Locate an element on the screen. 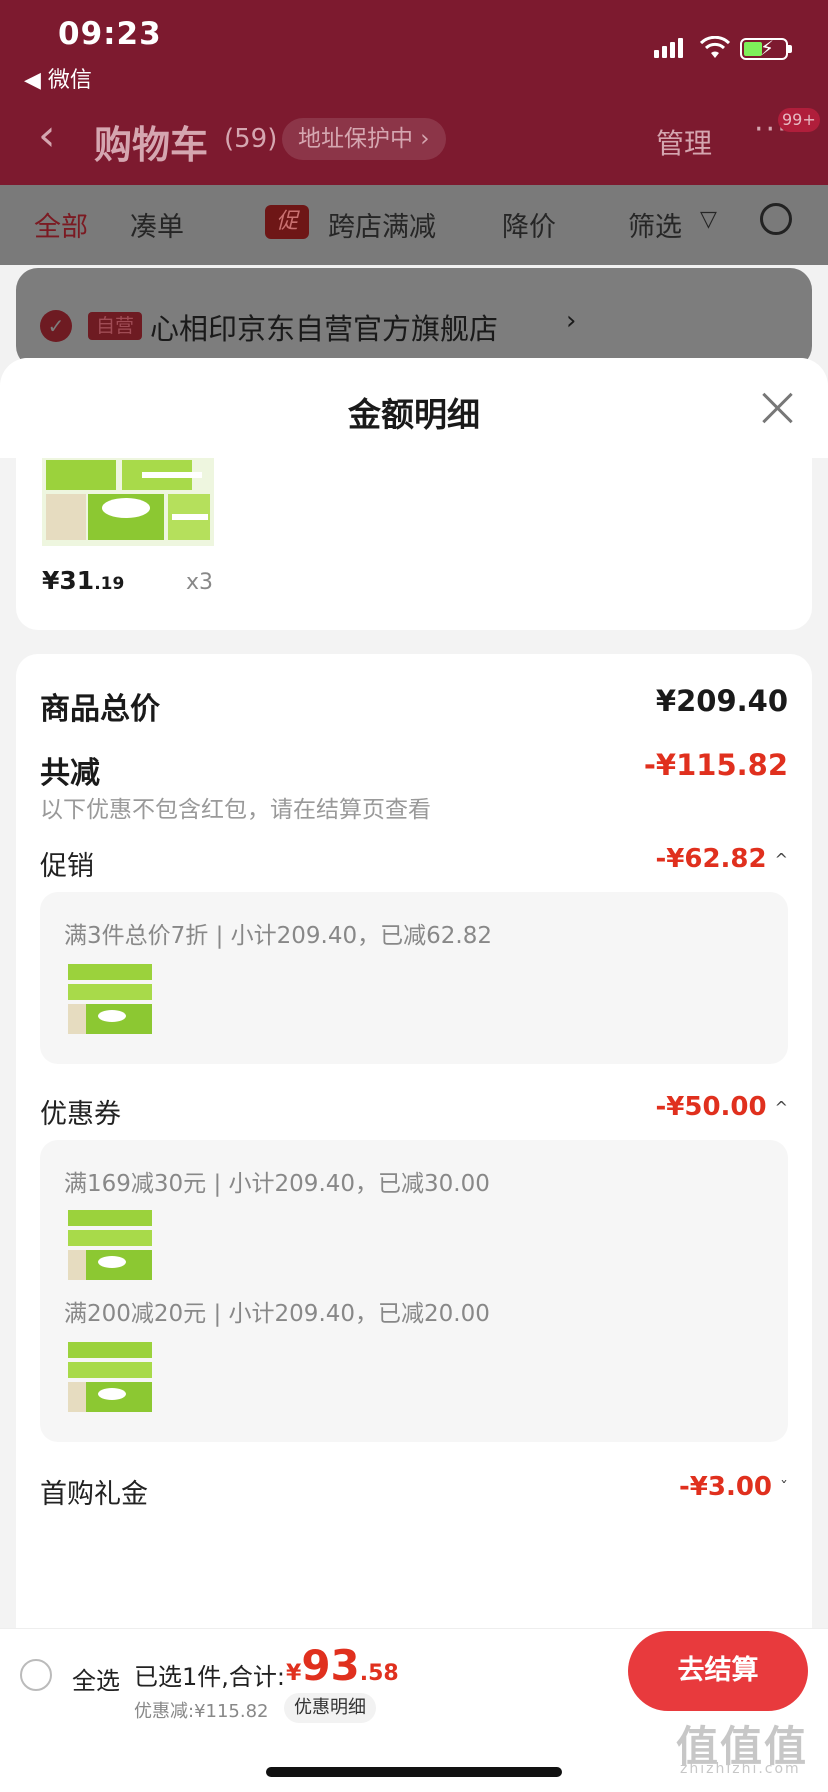 The width and height of the screenshot is (828, 1792). sheet-title: 金额明细 is located at coordinates (414, 414).